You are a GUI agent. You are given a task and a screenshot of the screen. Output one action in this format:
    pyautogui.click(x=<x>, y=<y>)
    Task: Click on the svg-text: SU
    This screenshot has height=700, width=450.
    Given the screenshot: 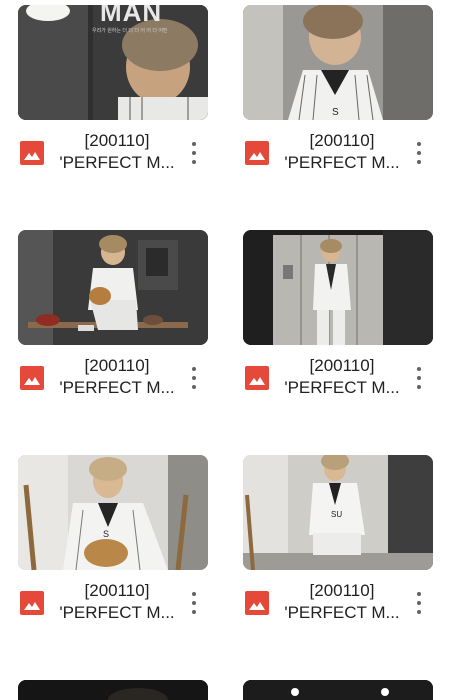 What is the action you would take?
    pyautogui.click(x=336, y=514)
    